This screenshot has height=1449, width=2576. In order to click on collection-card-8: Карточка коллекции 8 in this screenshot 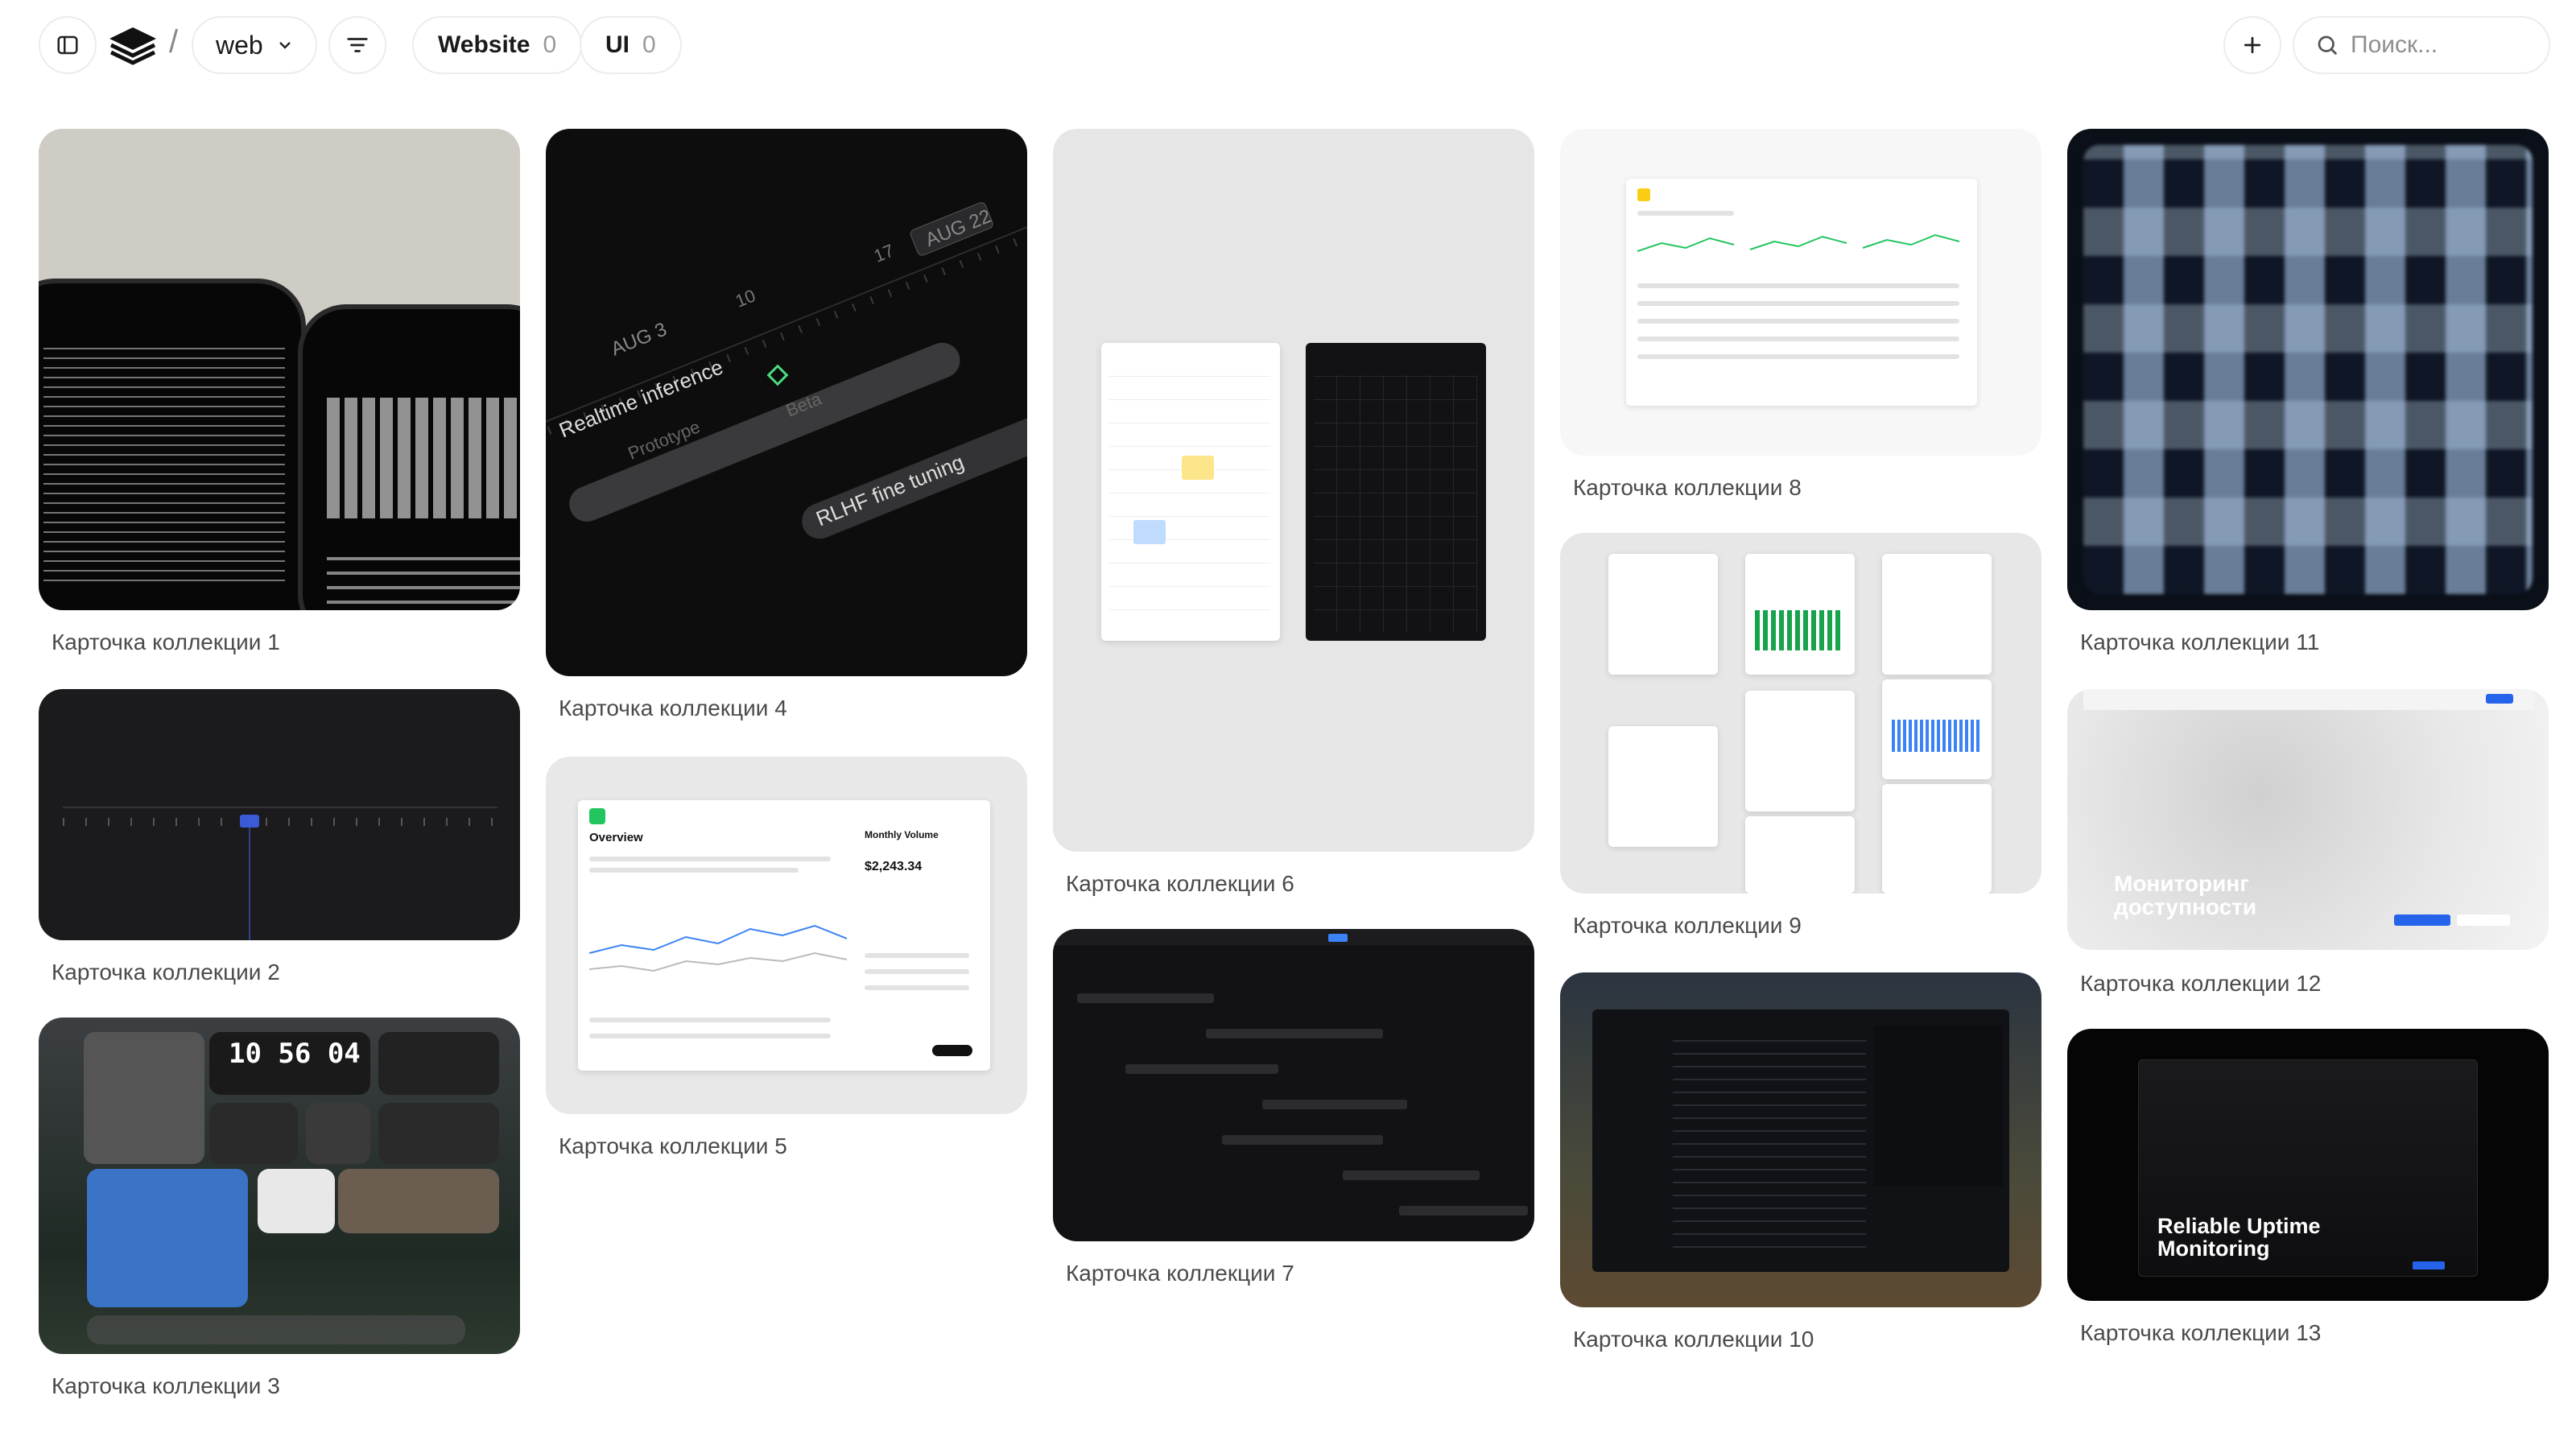, I will do `click(1800, 318)`.